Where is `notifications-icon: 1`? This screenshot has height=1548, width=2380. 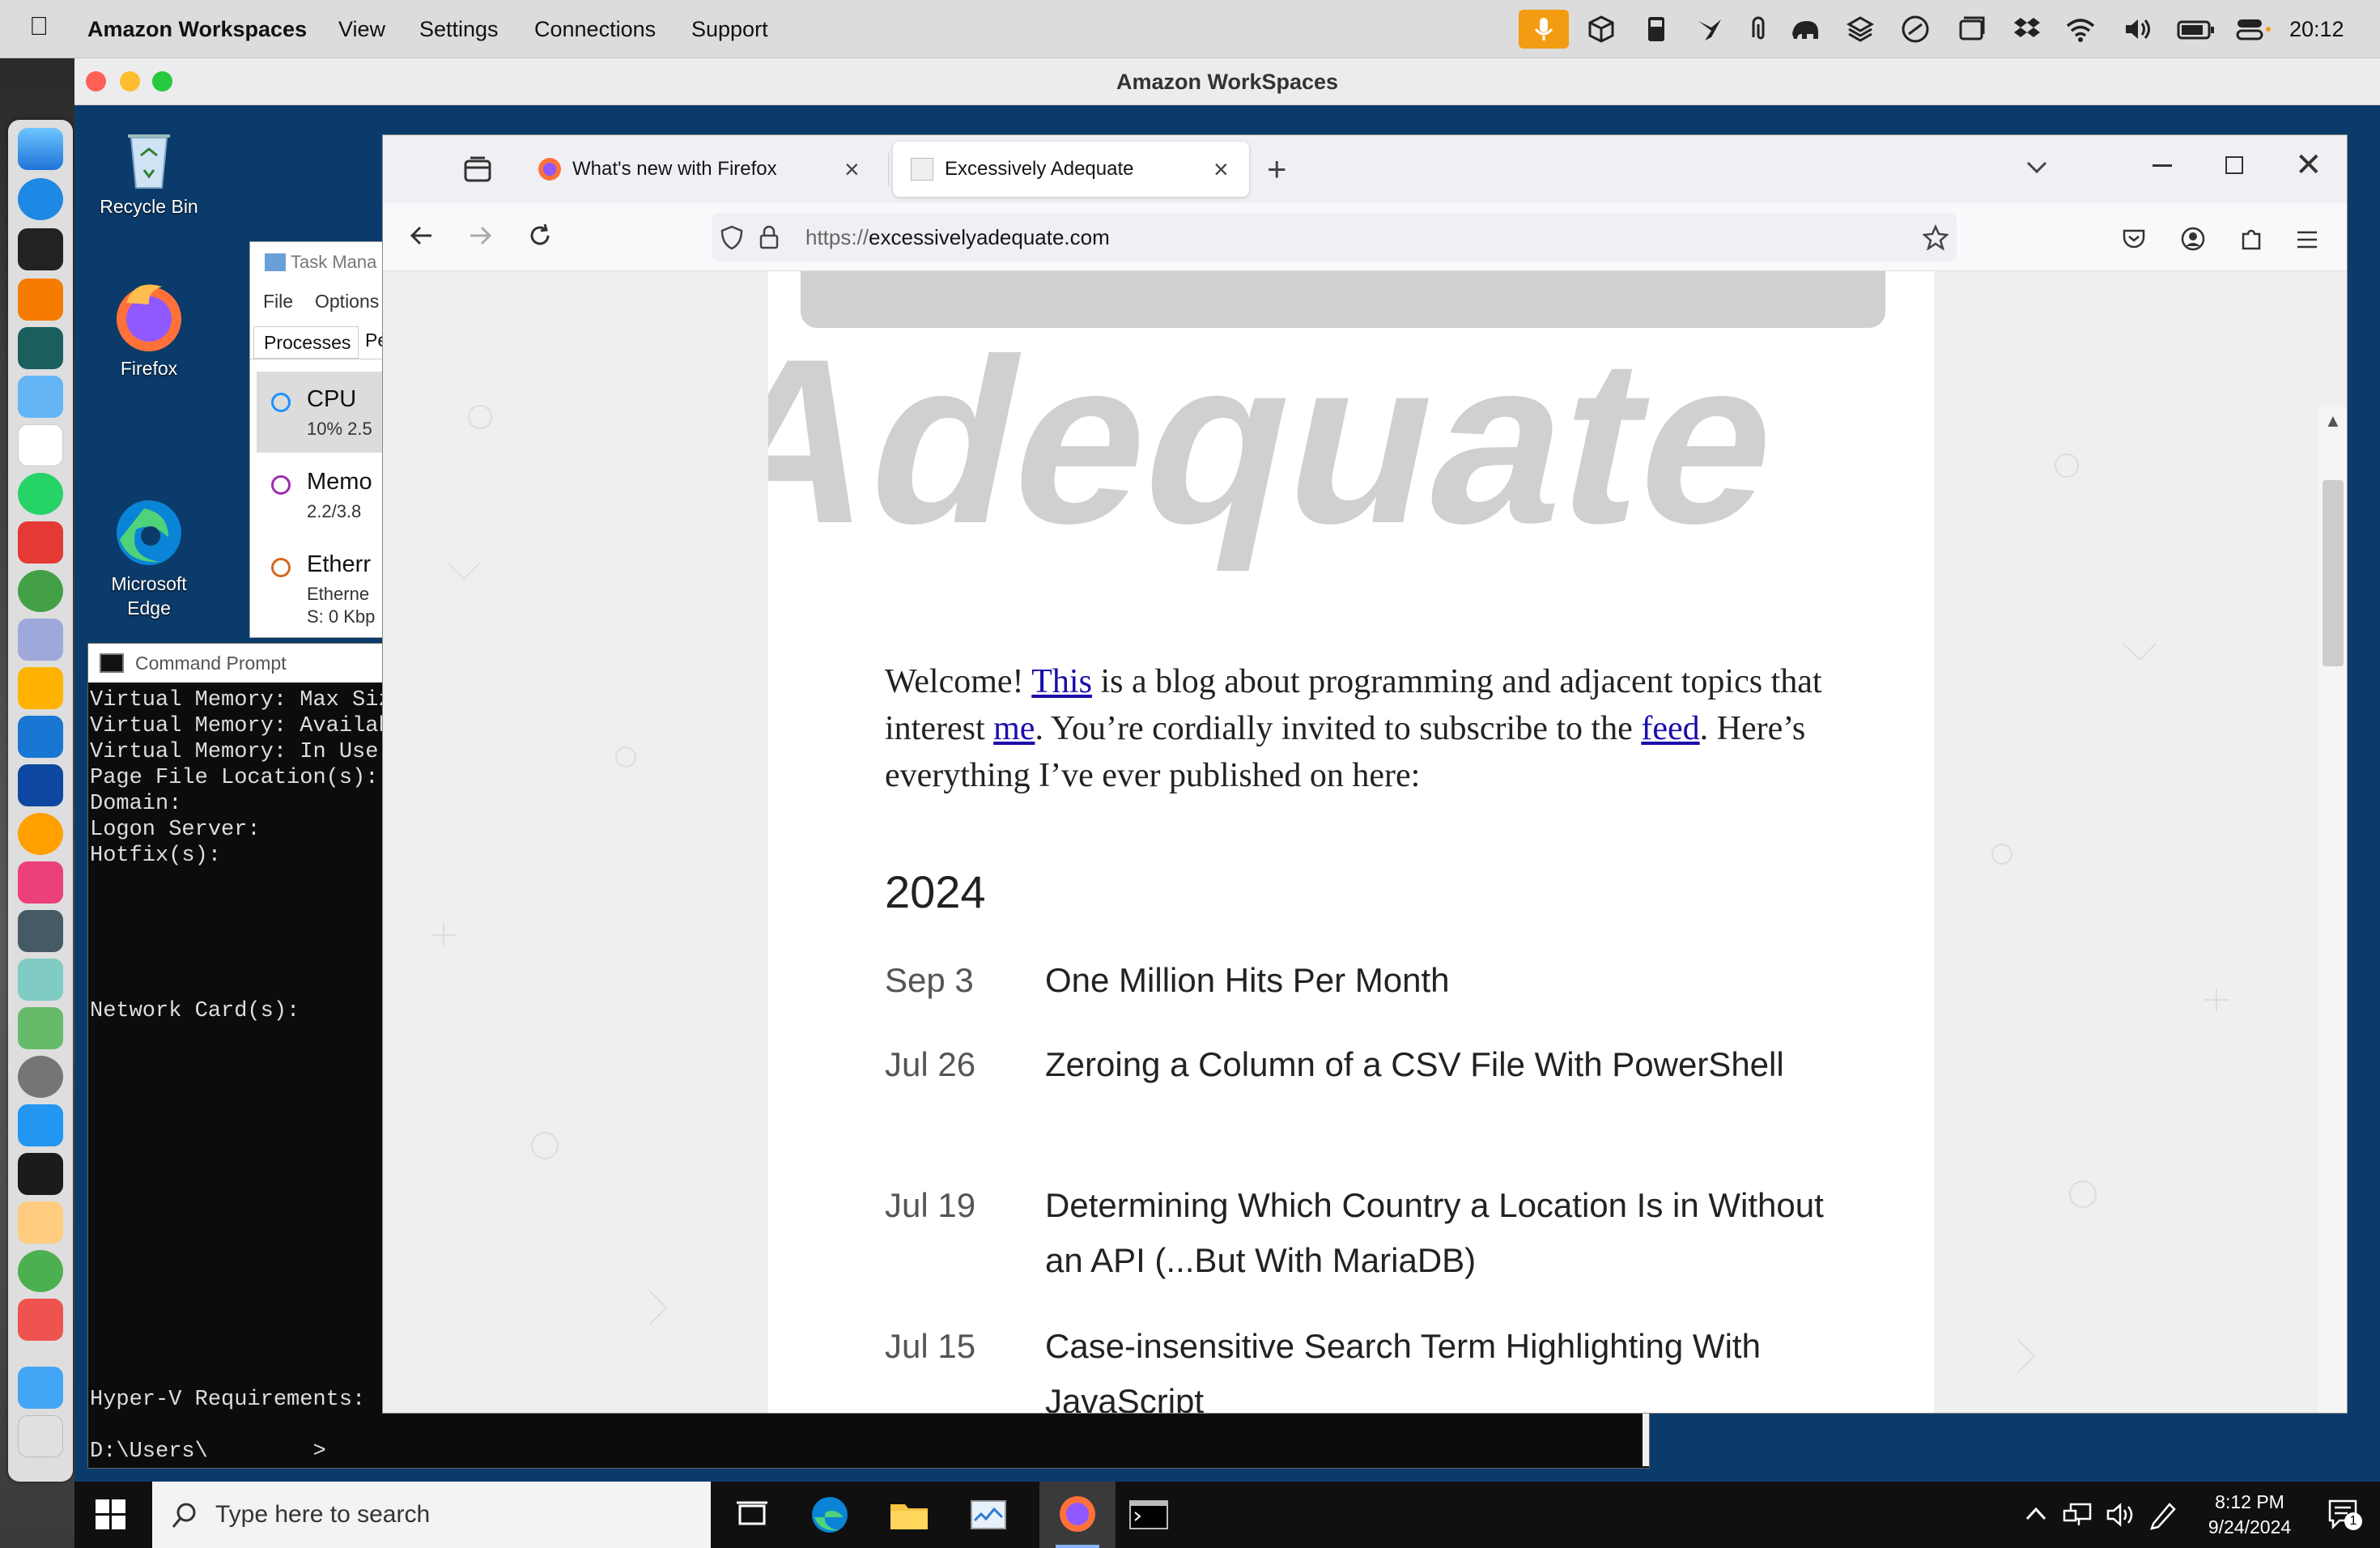
notifications-icon: 1 is located at coordinates (2345, 1515).